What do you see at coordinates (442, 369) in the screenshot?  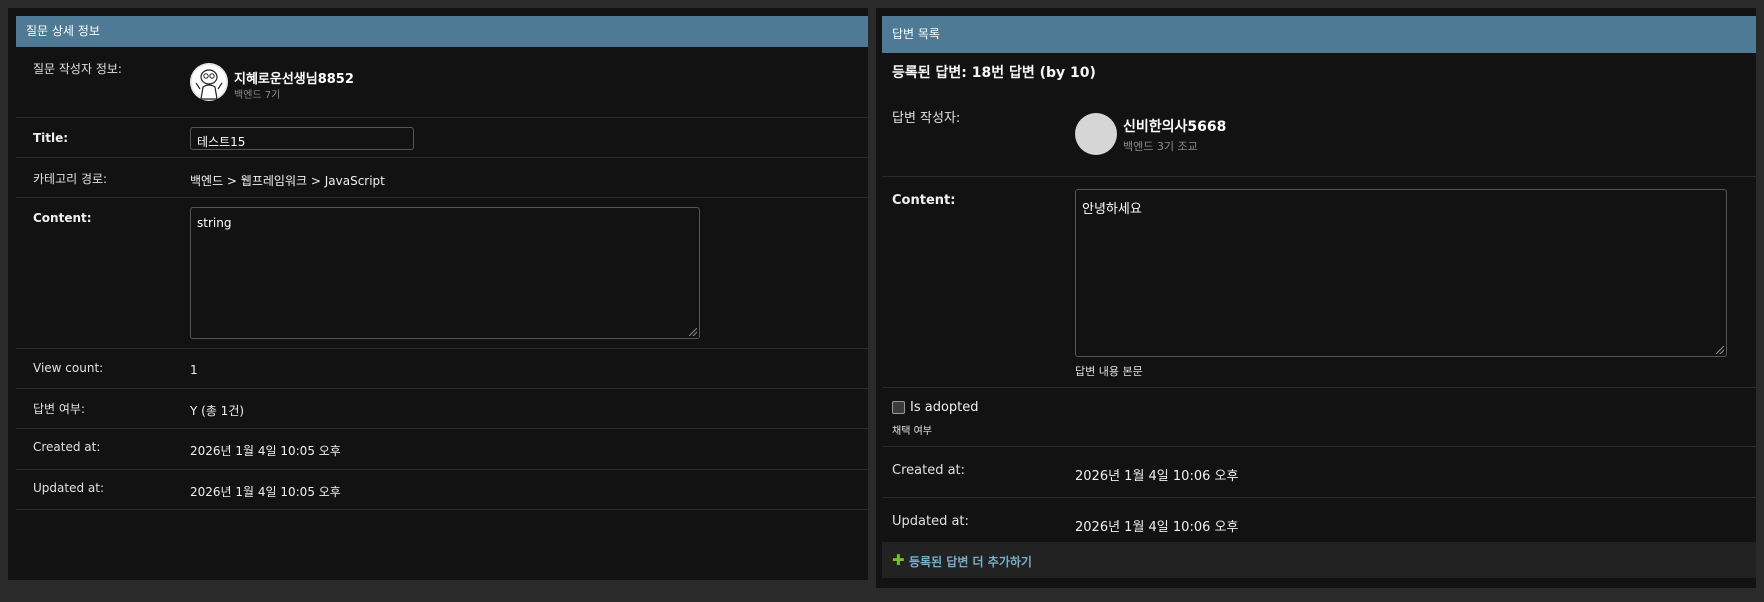 I see `view-count-row: View count: 1` at bounding box center [442, 369].